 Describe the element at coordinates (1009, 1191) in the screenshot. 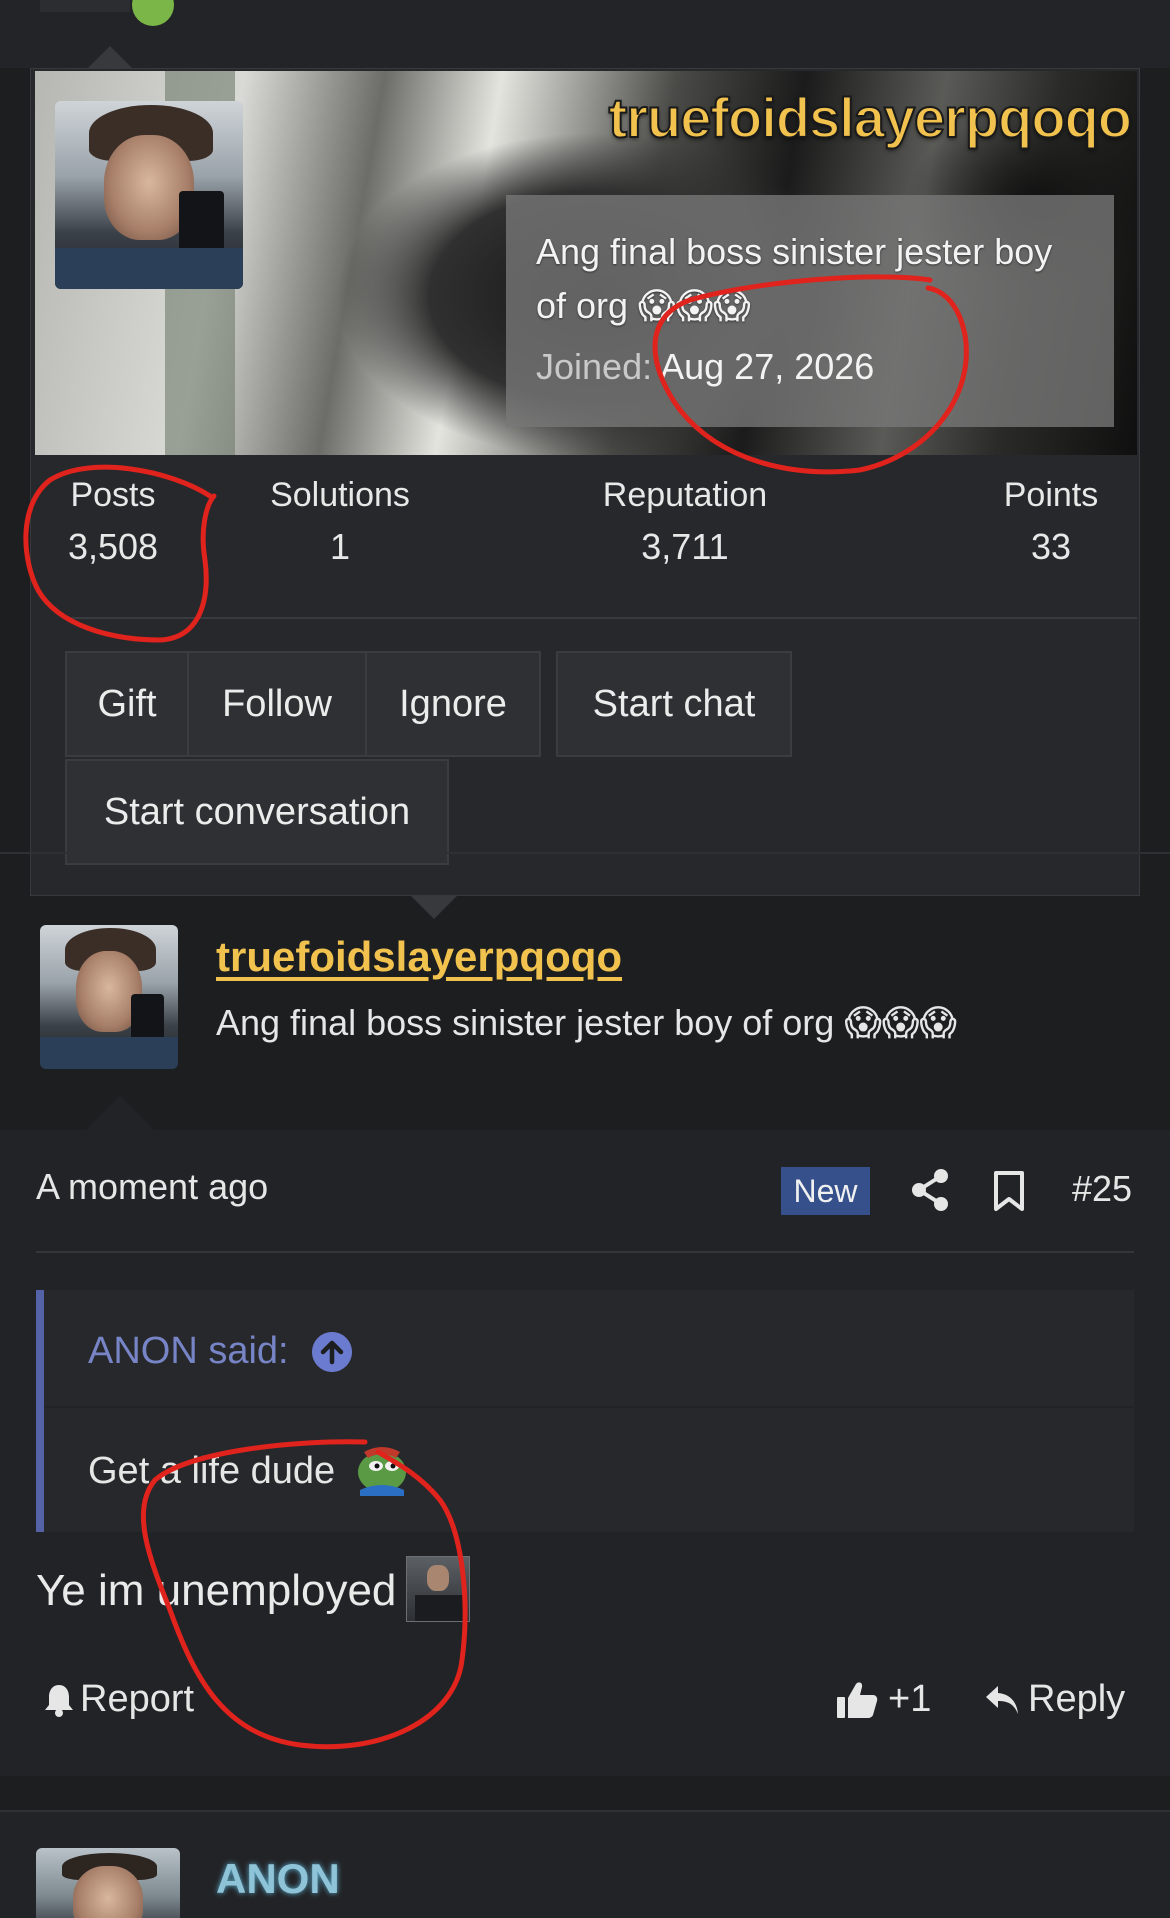

I see `bookmark-icon` at that location.